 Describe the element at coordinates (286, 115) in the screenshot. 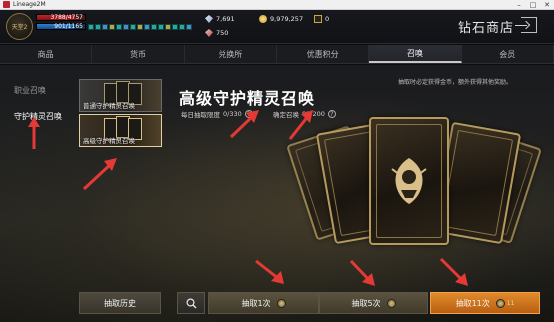

I see `guarantee-label: 确定召唤` at that location.